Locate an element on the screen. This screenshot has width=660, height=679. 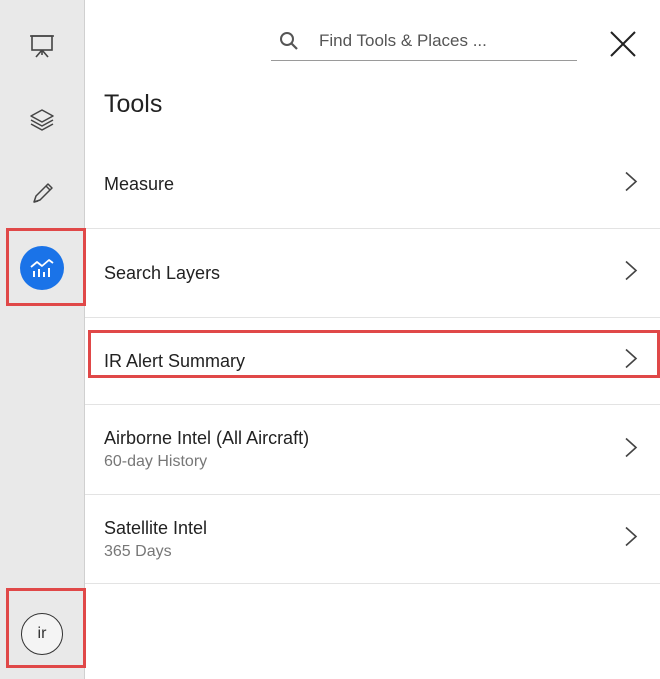
sidebar-item-analytics is located at coordinates (42, 268).